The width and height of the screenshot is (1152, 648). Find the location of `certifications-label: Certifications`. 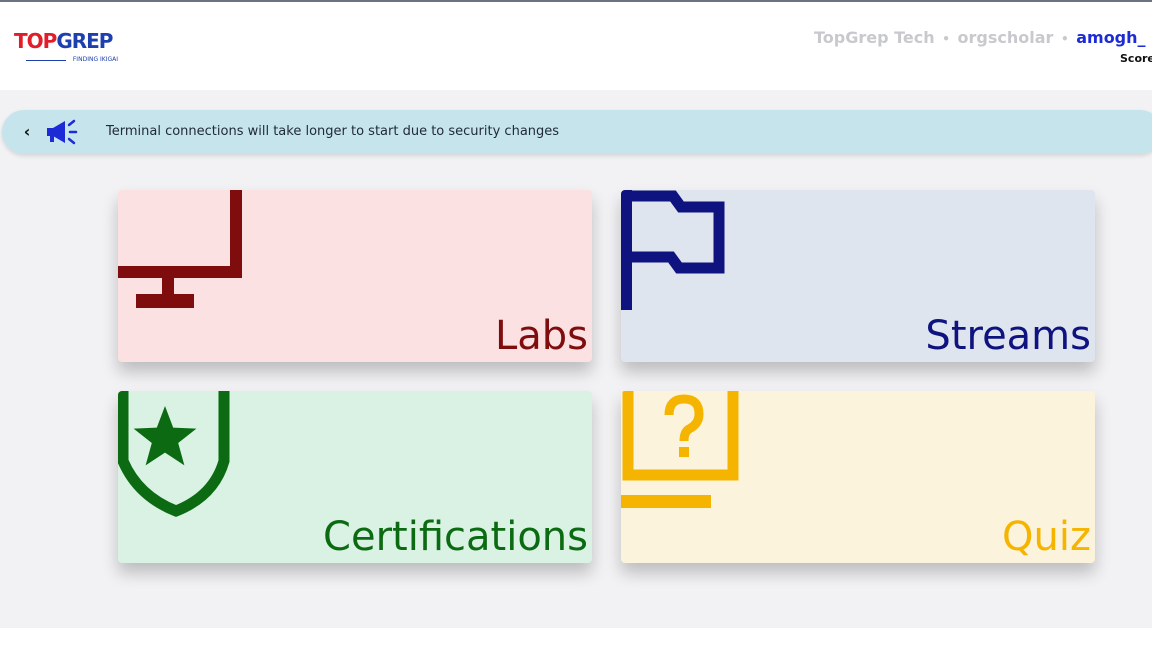

certifications-label: Certifications is located at coordinates (455, 537).